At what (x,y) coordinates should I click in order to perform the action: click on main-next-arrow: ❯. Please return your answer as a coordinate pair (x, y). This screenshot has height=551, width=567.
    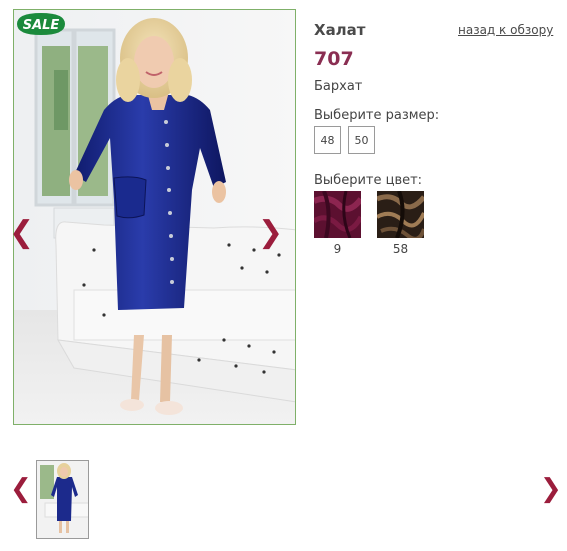
    Looking at the image, I should click on (270, 233).